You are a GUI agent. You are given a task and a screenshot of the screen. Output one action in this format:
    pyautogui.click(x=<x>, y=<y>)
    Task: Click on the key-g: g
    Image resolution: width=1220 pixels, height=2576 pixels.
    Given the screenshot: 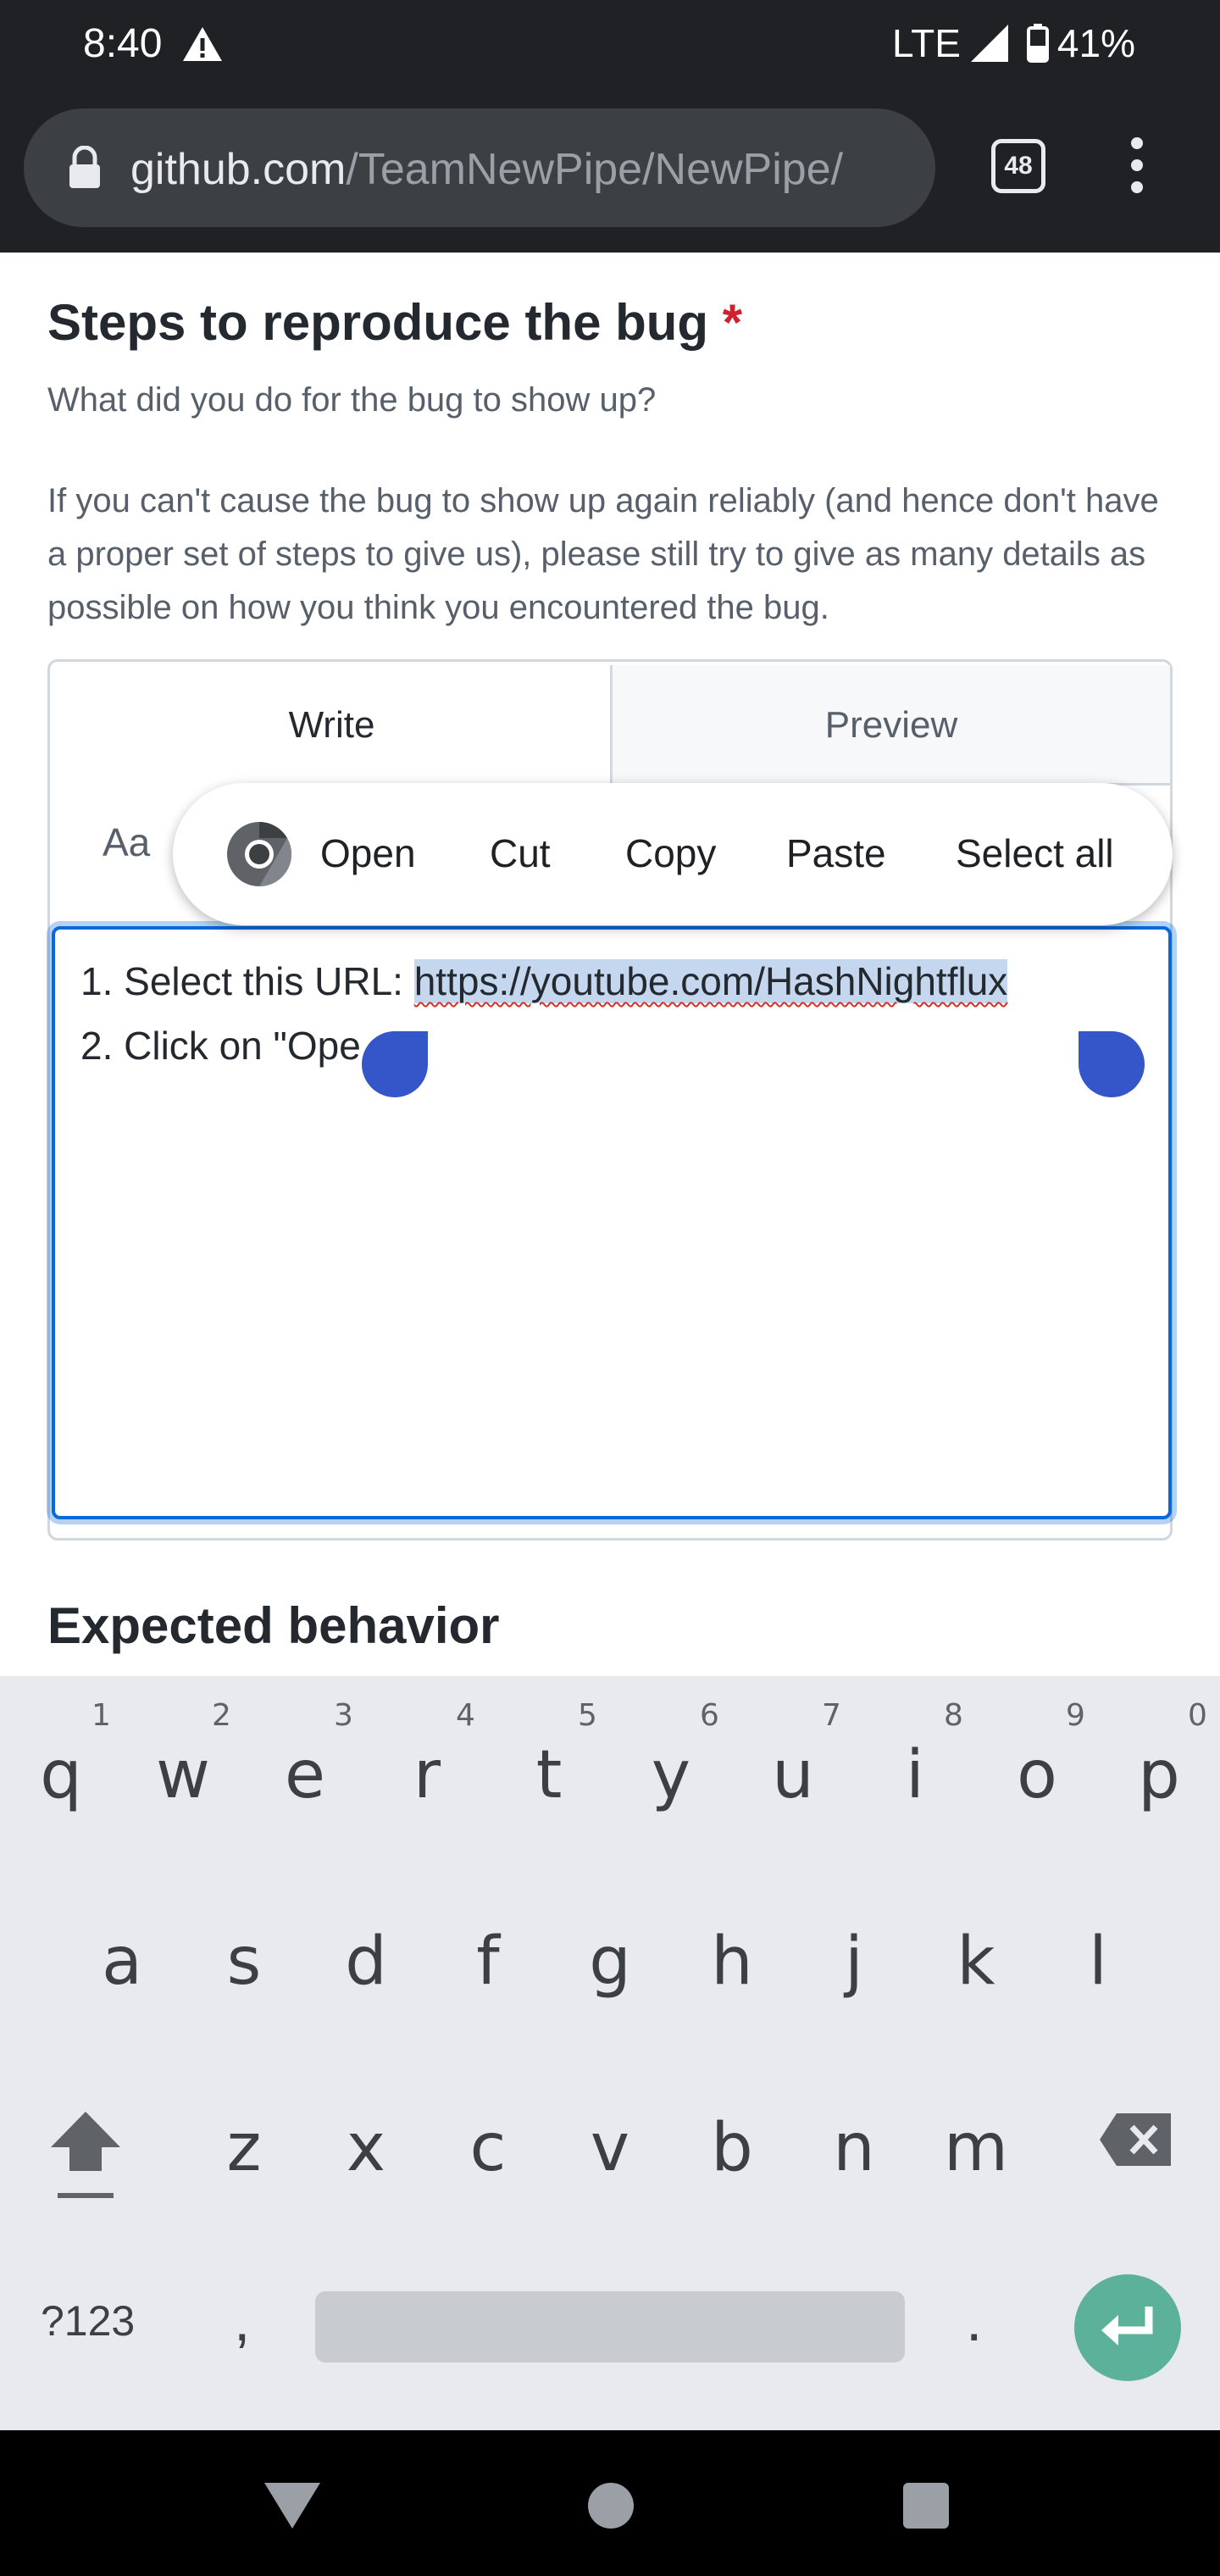 What is the action you would take?
    pyautogui.click(x=610, y=1962)
    